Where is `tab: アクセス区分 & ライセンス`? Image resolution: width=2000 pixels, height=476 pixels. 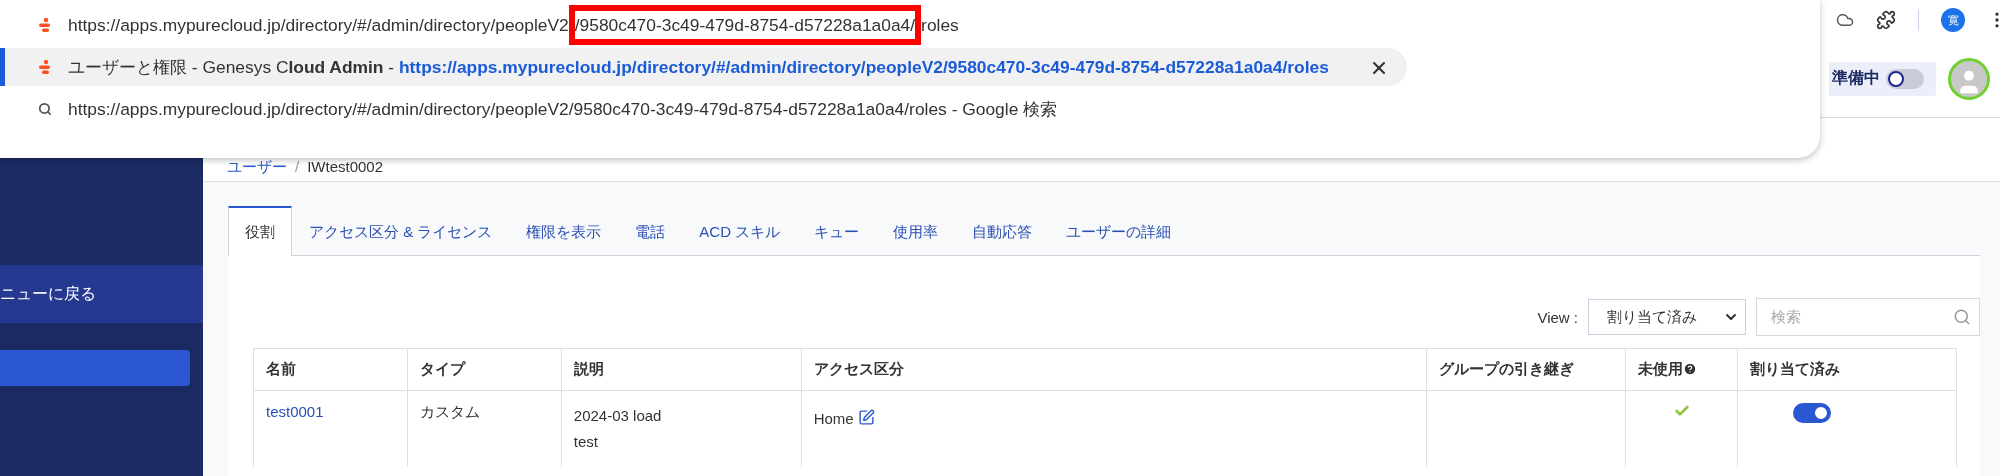 tab: アクセス区分 & ライセンス is located at coordinates (401, 231).